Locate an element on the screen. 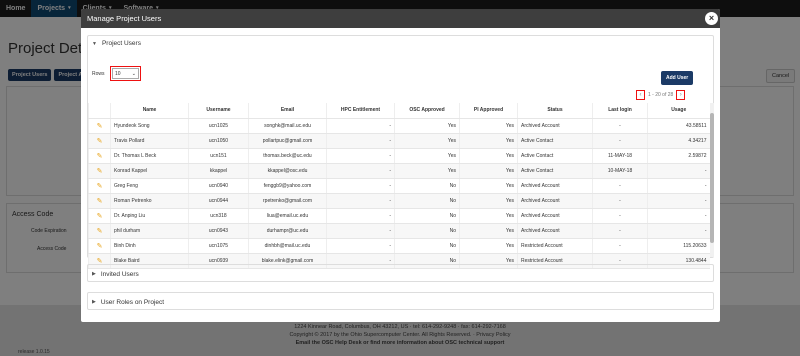 The image size is (800, 356). cell-user-name: Hyundeok Song is located at coordinates (149, 126).